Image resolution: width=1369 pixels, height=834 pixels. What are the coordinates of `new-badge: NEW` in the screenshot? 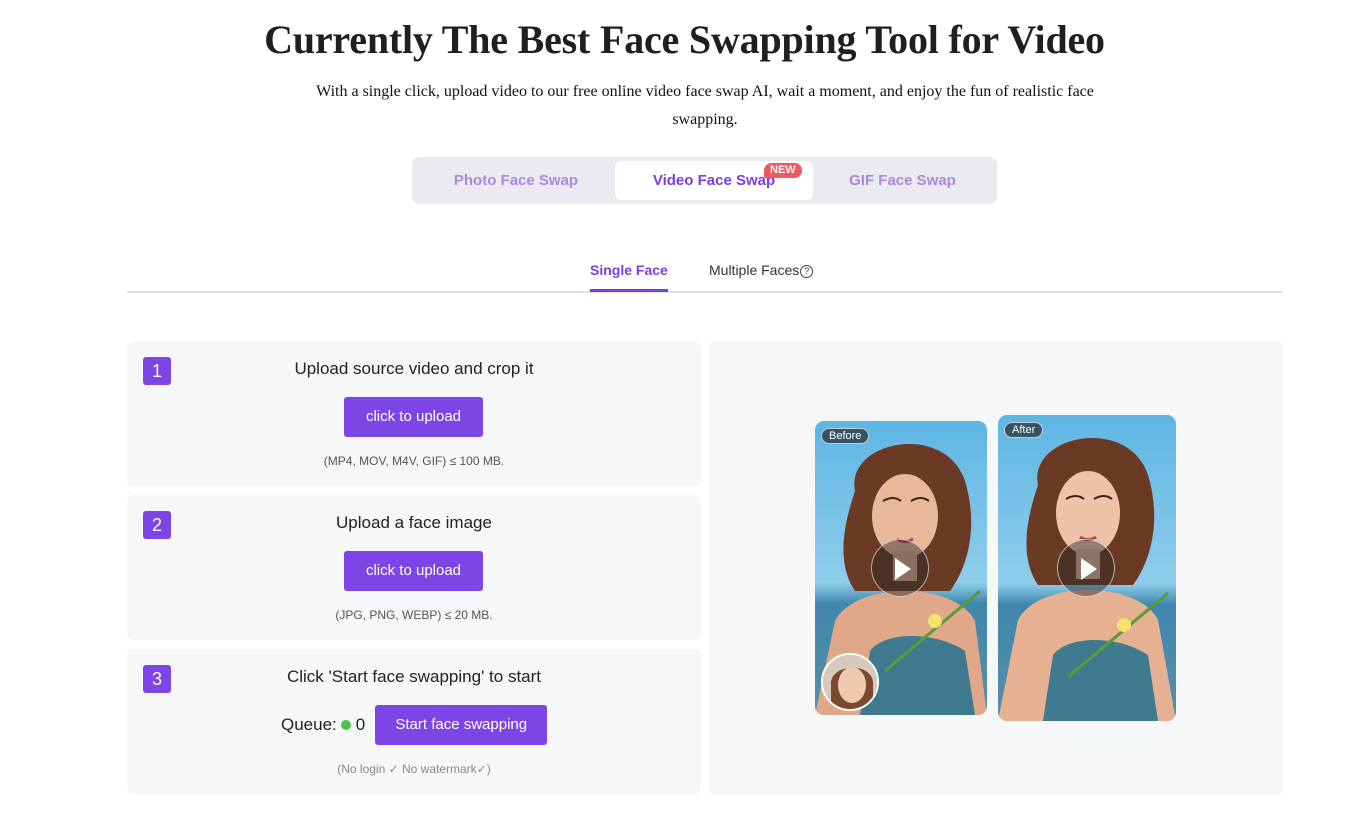 It's located at (783, 170).